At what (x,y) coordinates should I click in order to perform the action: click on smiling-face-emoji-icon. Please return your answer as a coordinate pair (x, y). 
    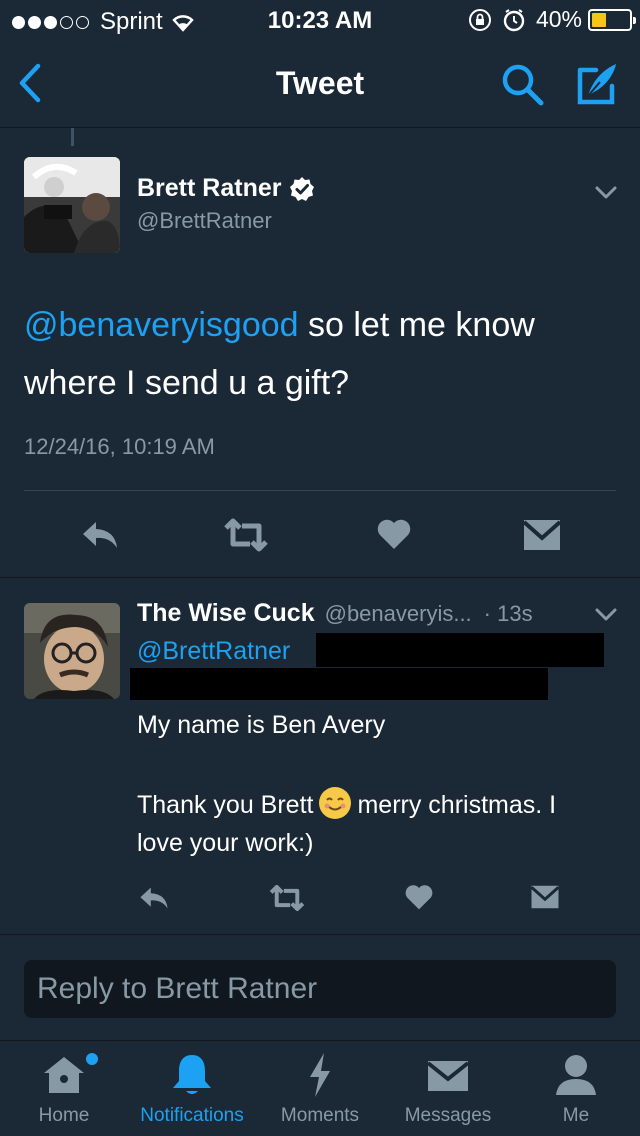
    Looking at the image, I should click on (335, 803).